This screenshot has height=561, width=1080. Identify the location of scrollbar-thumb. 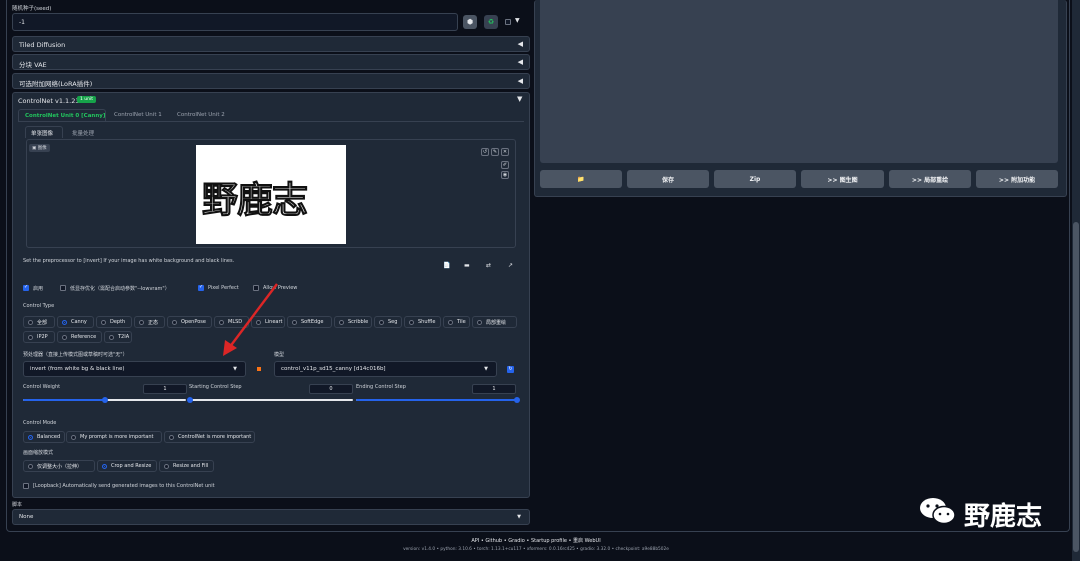
(1076, 387).